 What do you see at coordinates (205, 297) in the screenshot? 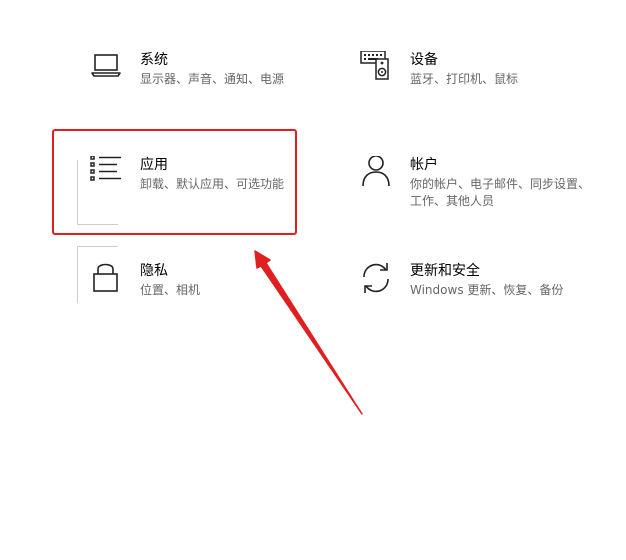
I see `tile-privacy: 隐私 位置、相机` at bounding box center [205, 297].